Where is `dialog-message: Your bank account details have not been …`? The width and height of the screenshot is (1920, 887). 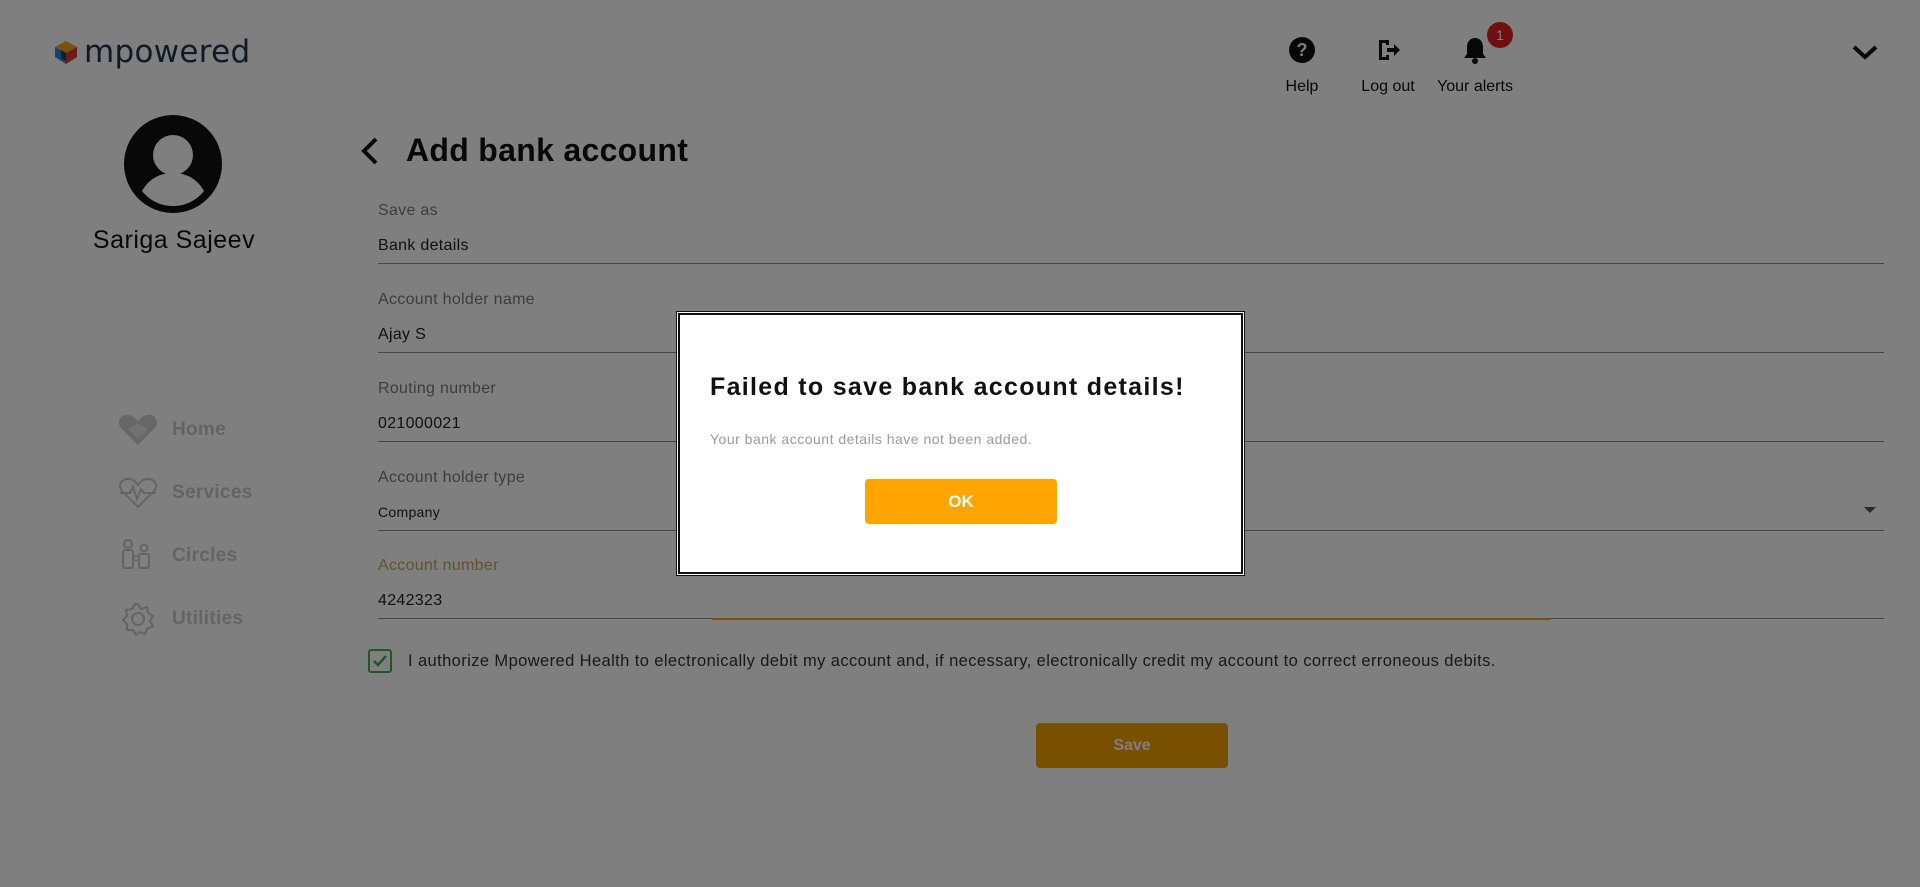
dialog-message: Your bank account details have not been … is located at coordinates (871, 439).